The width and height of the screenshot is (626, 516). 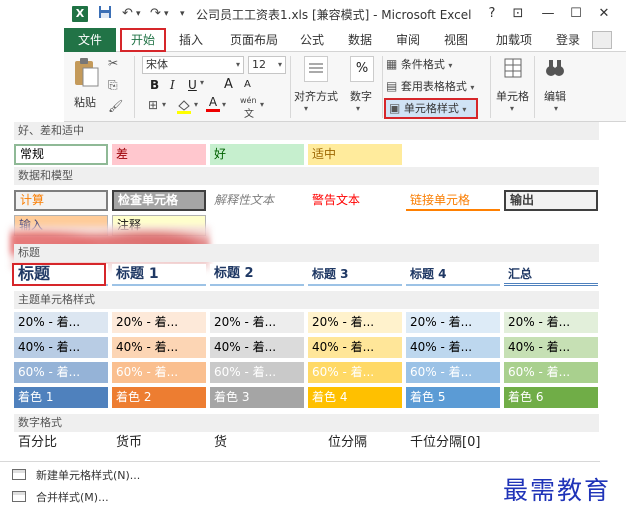 What do you see at coordinates (514, 40) in the screenshot?
I see `tab-addins: 加载项` at bounding box center [514, 40].